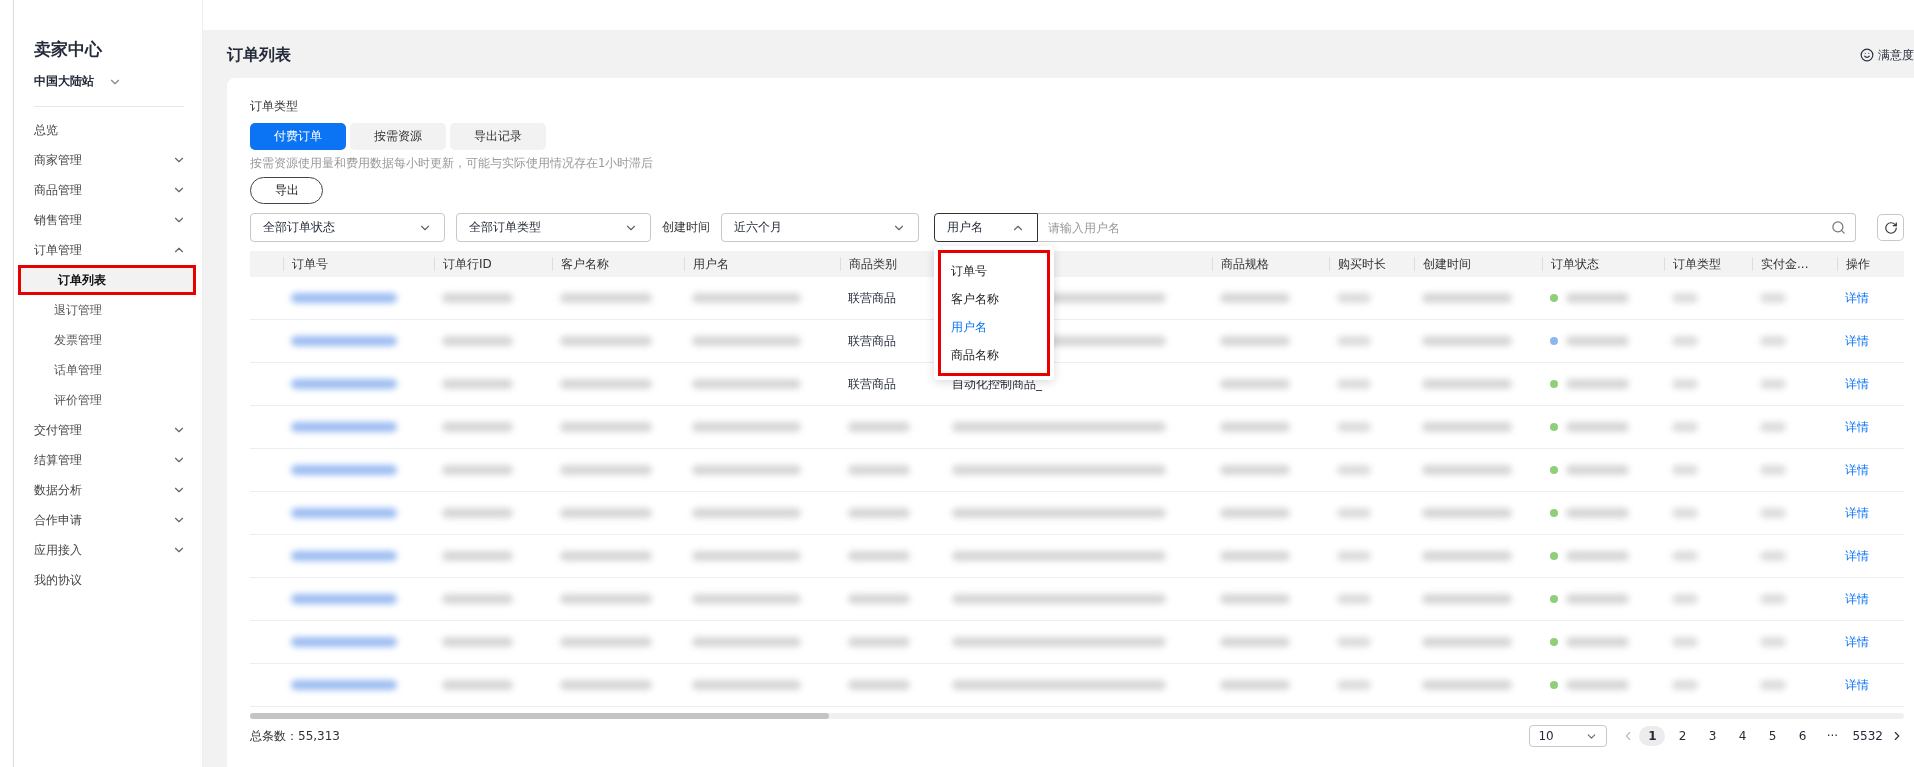 The width and height of the screenshot is (1914, 767). I want to click on dropdown-option: 商品名称, so click(994, 355).